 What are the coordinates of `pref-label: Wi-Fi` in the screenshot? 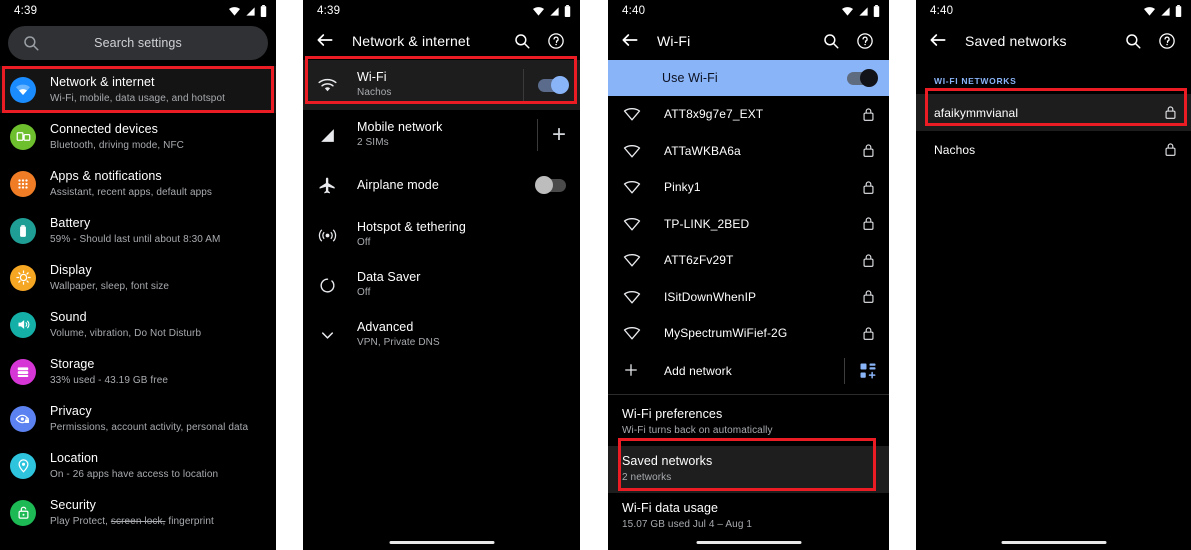 It's located at (372, 77).